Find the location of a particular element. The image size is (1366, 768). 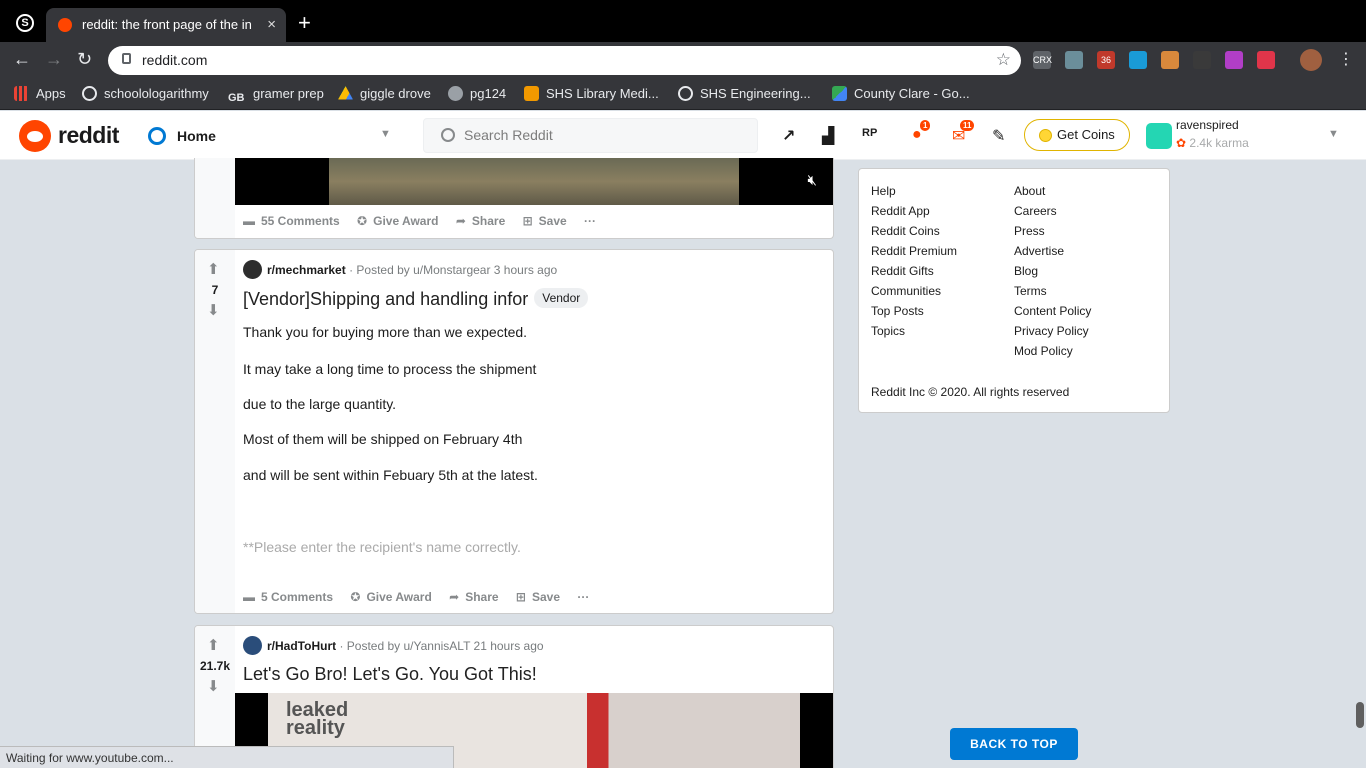

forward-arrow-icon: → is located at coordinates (54, 59).